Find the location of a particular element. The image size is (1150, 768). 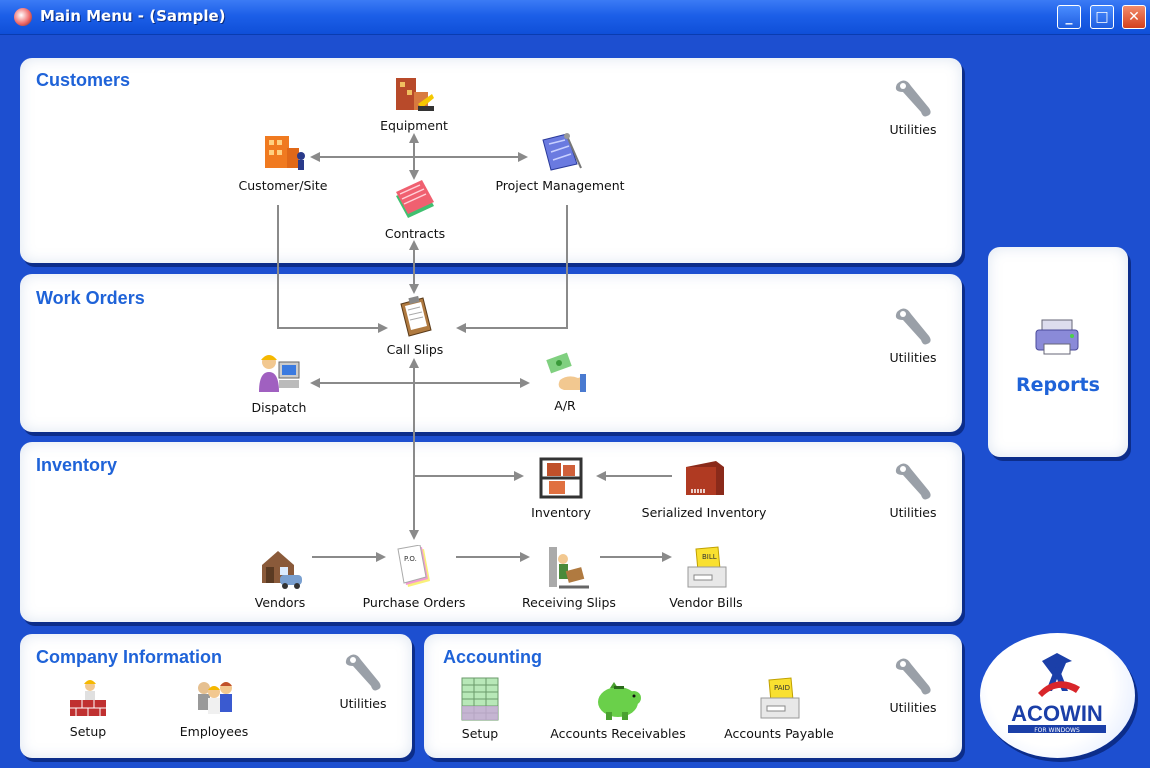

company-utilities-item: Utilities is located at coordinates (363, 680).